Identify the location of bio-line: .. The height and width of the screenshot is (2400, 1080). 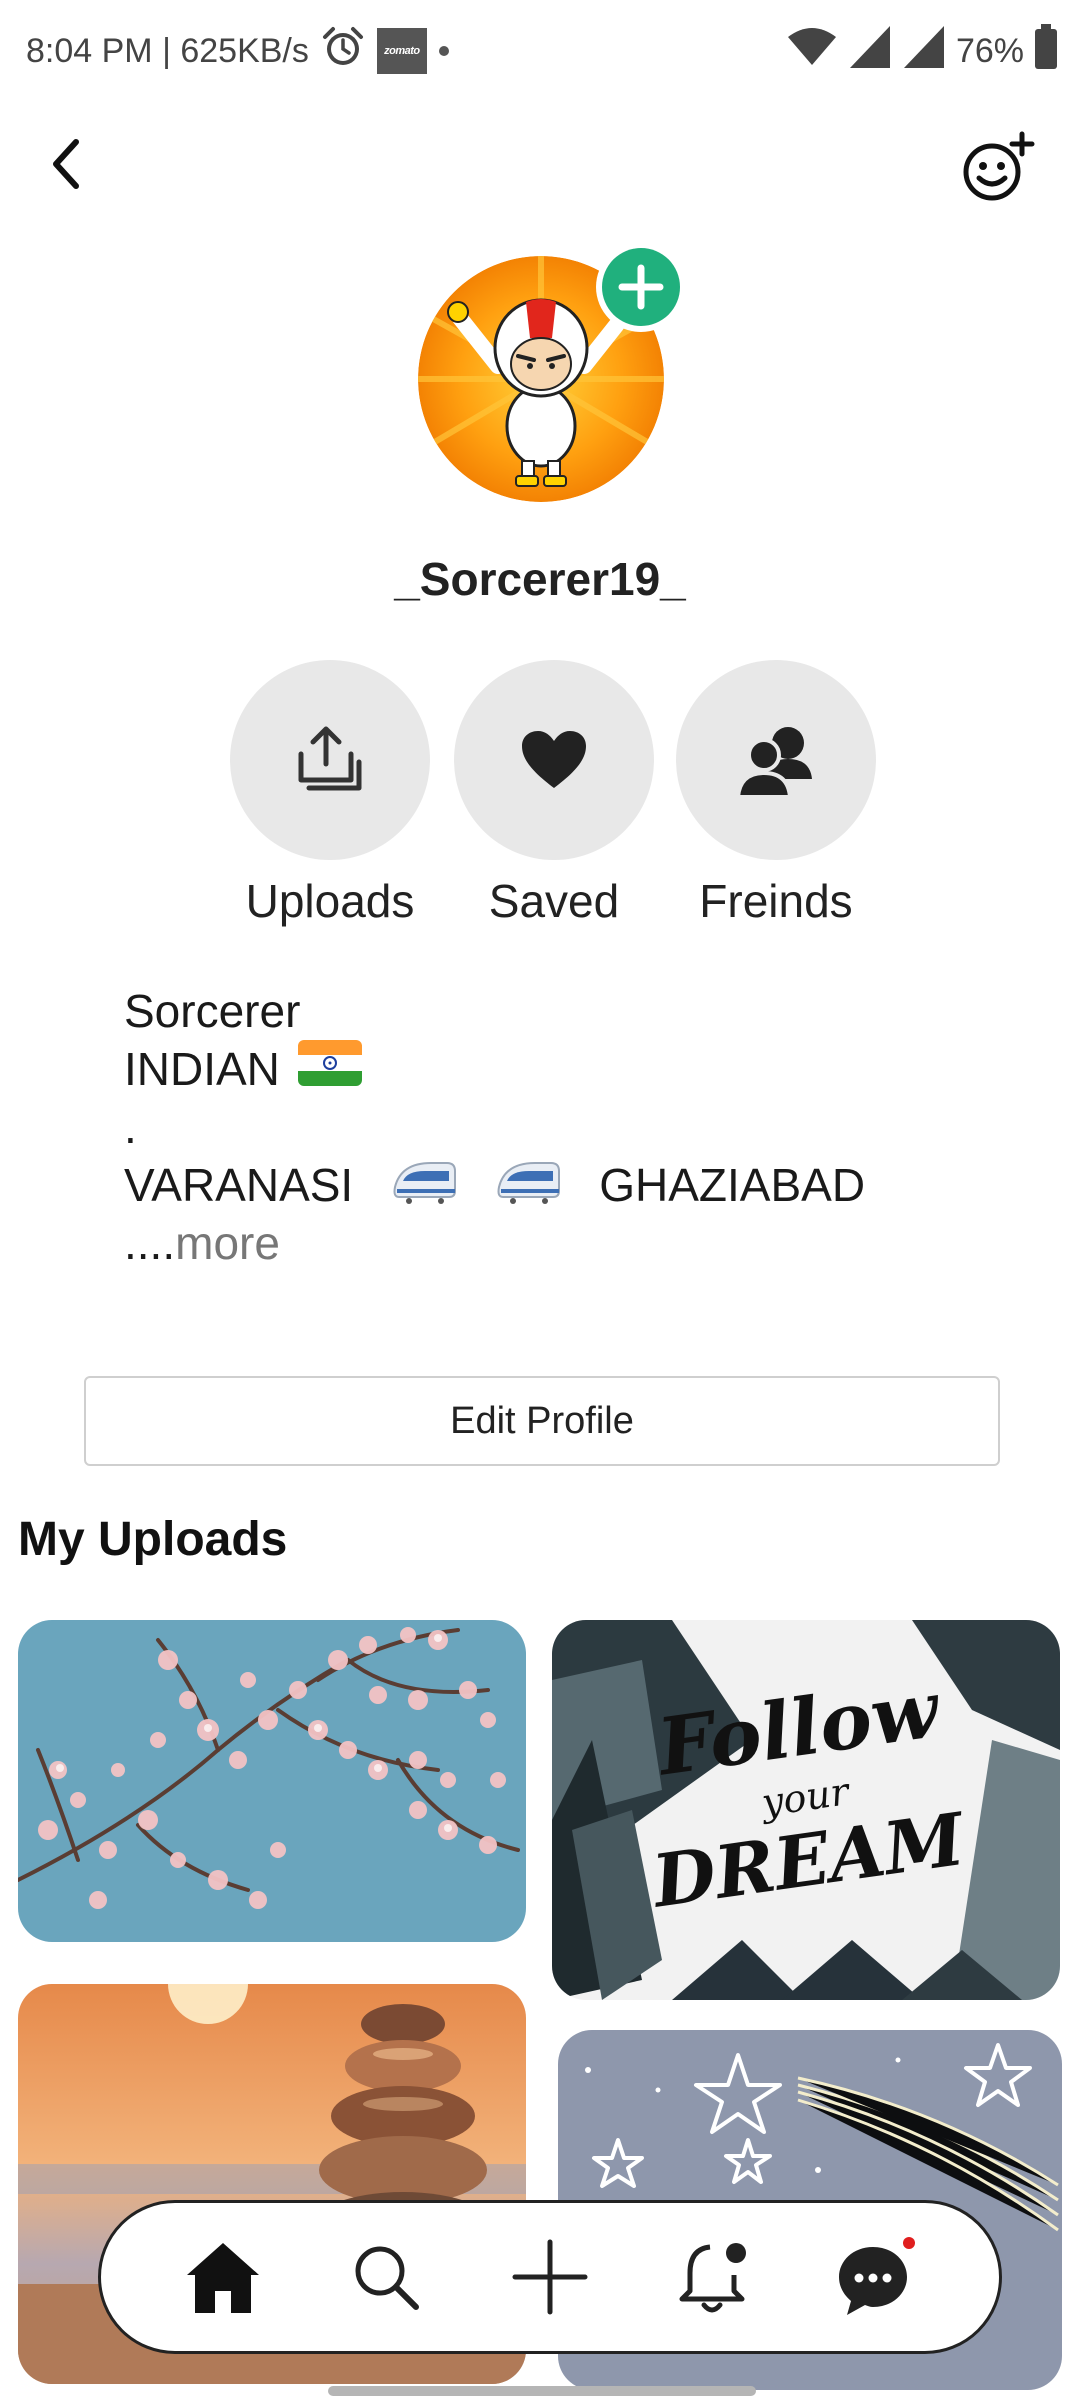
(564, 1127).